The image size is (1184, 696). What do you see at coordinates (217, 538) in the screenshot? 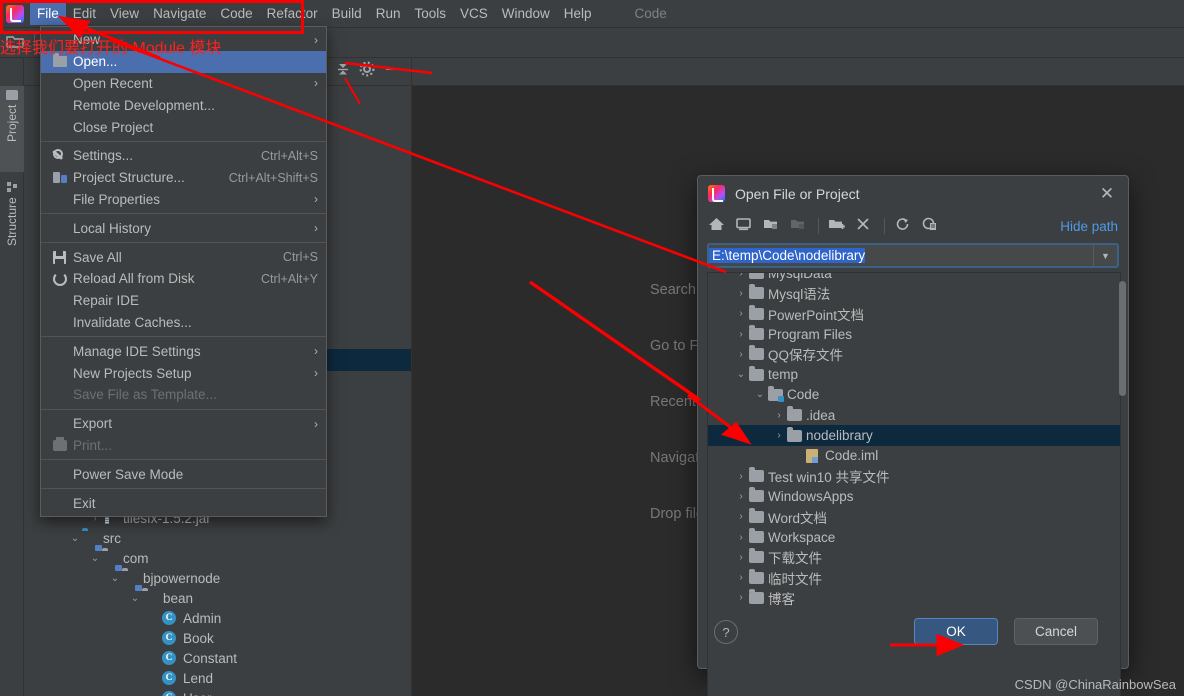
I see `project-tree-row: ⌄ src` at bounding box center [217, 538].